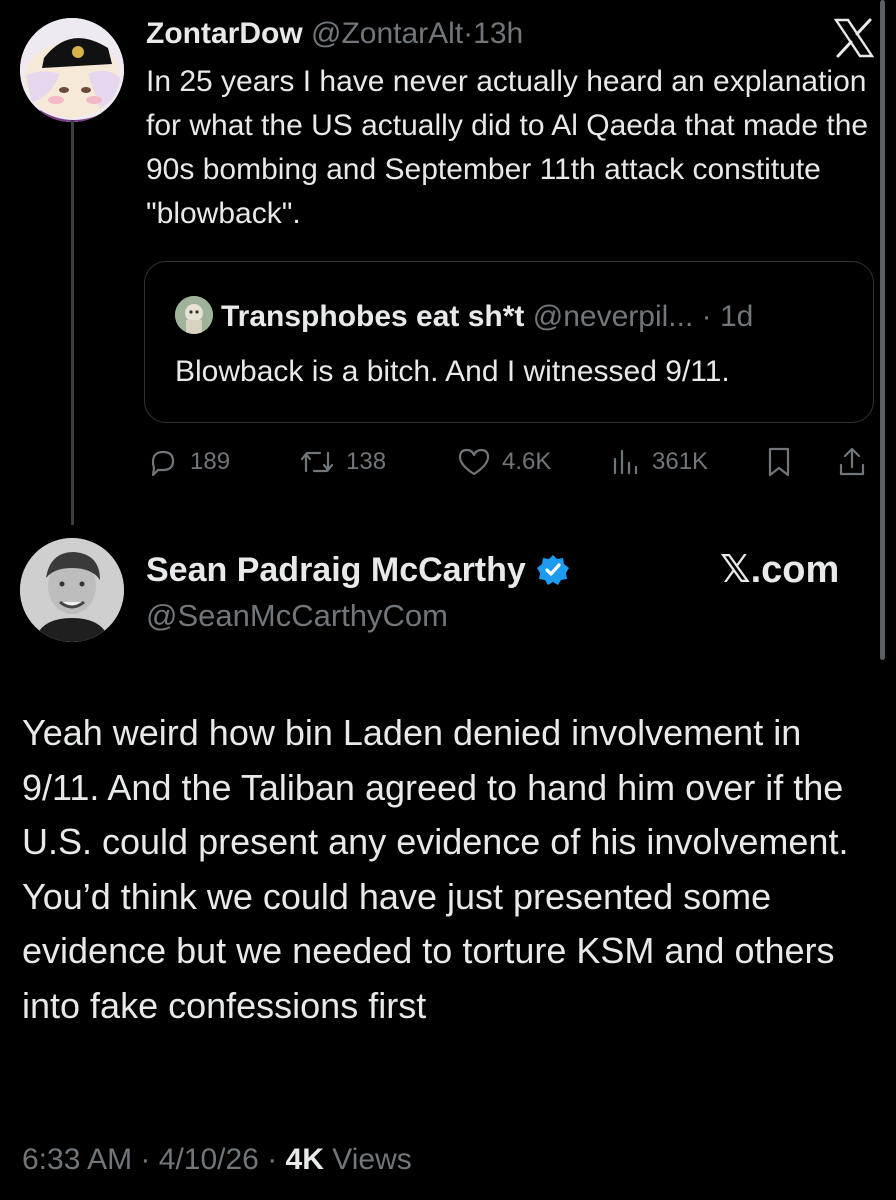  I want to click on quote-author-name: Transphobes eat sh*t, so click(372, 316).